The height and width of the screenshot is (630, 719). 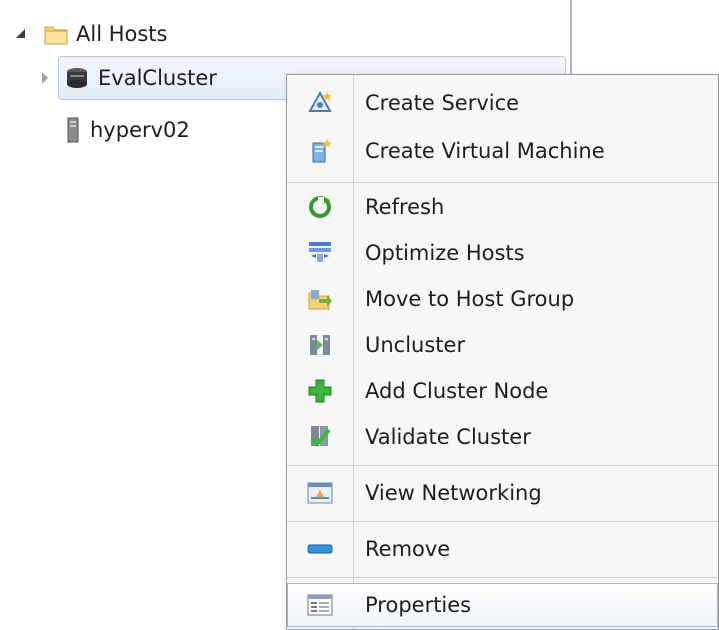 What do you see at coordinates (45, 78) in the screenshot?
I see `collapsed-arrow-icon` at bounding box center [45, 78].